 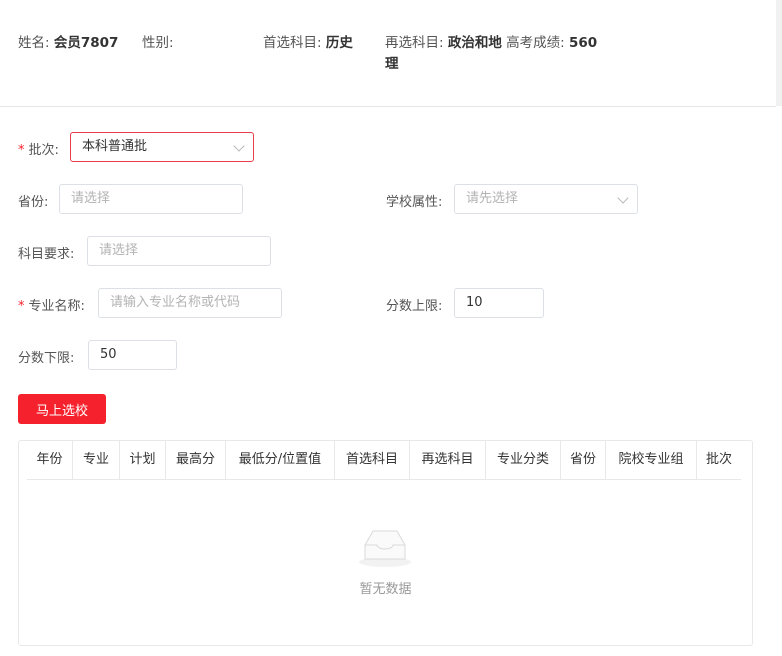 What do you see at coordinates (33, 202) in the screenshot?
I see `province-label: 省份:` at bounding box center [33, 202].